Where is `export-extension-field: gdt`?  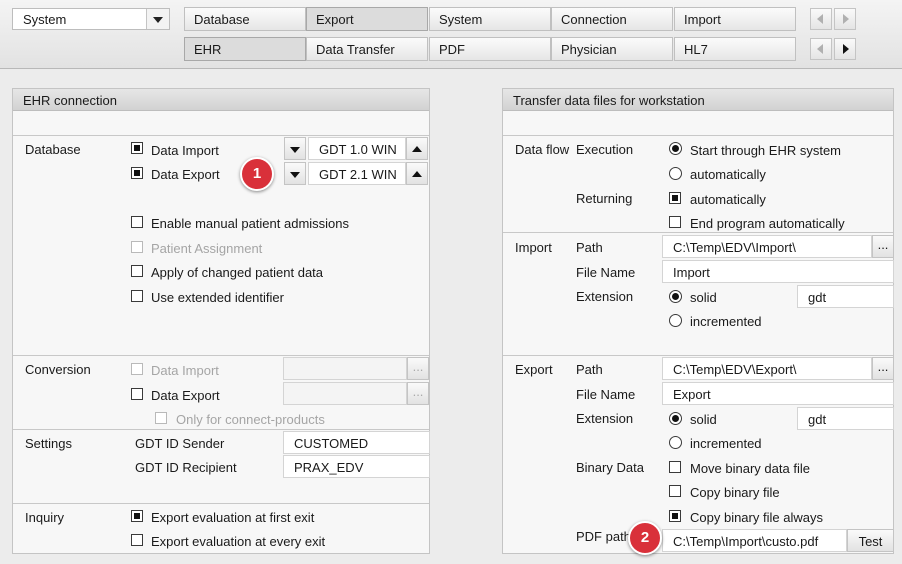 export-extension-field: gdt is located at coordinates (845, 418).